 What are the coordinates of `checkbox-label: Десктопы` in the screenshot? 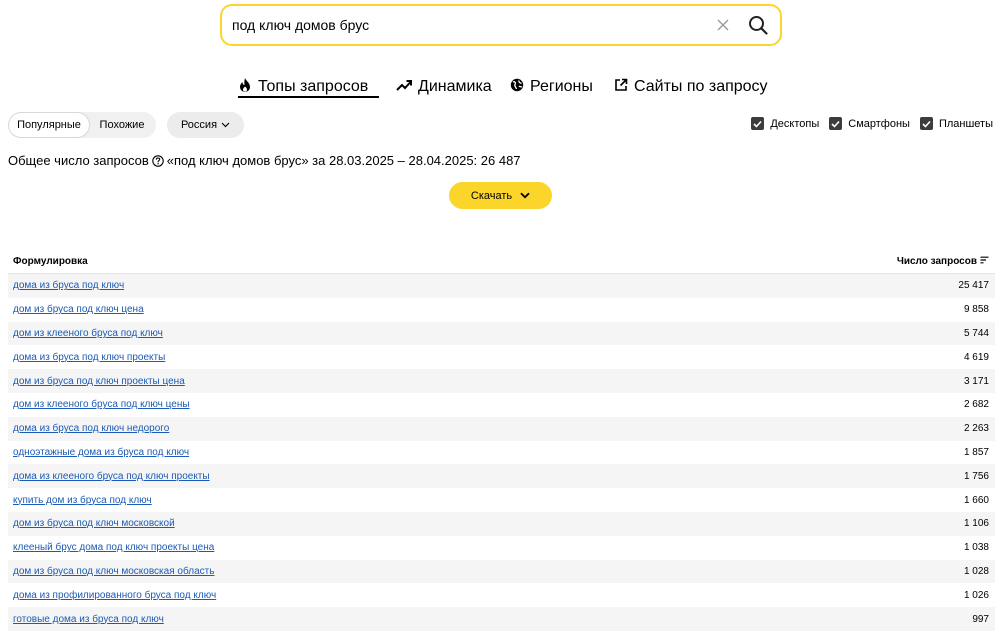 It's located at (795, 123).